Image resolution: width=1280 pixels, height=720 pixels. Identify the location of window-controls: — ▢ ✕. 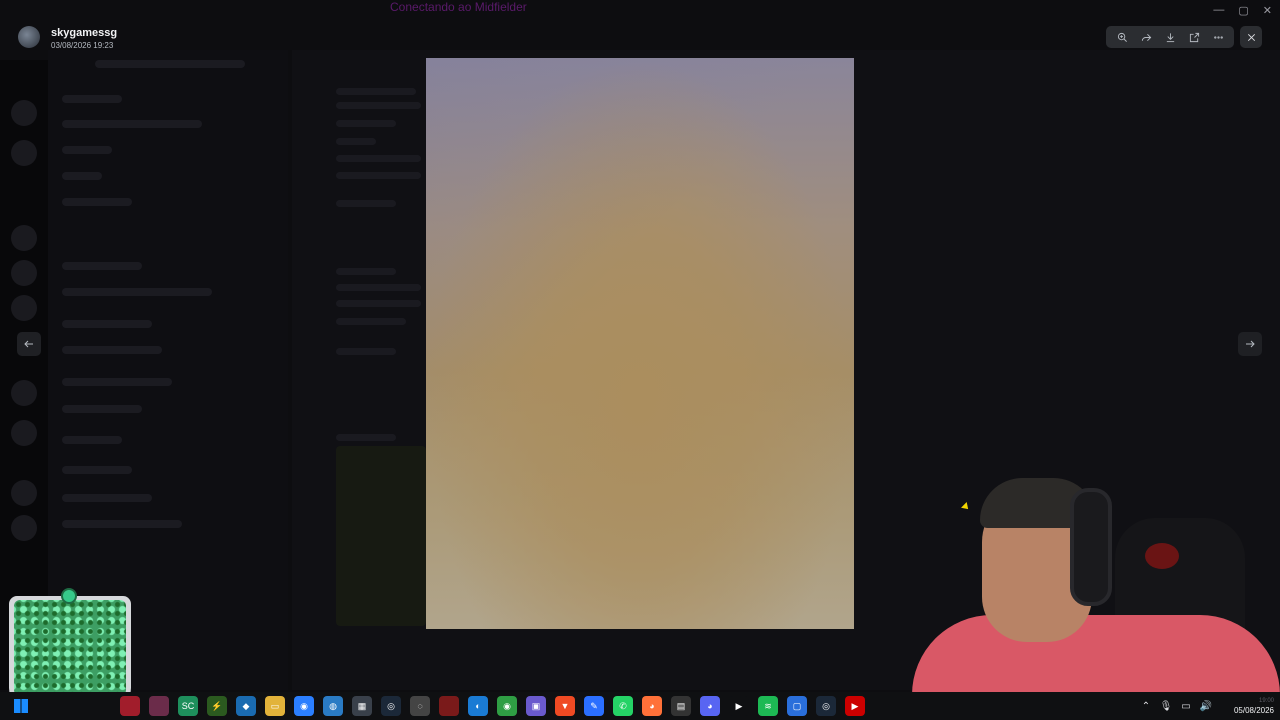
(1242, 10).